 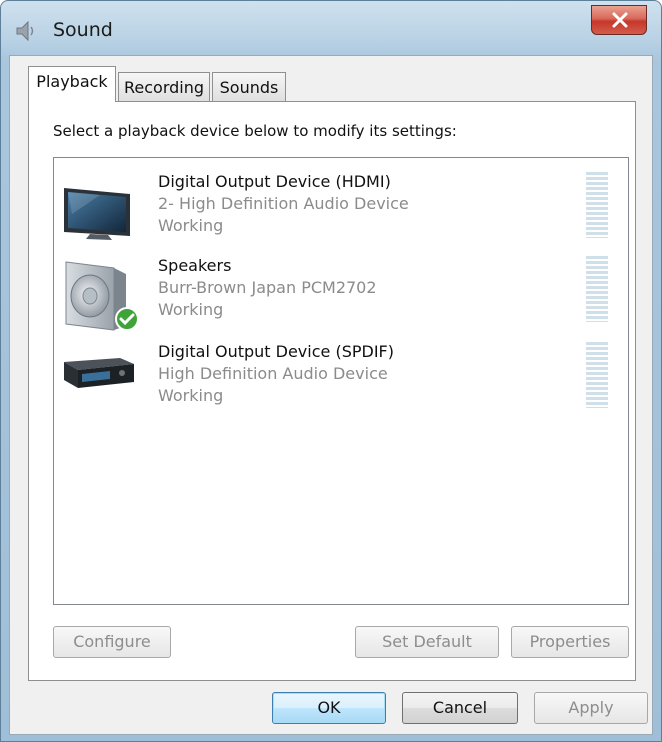 I want to click on set-default-button: Set Default, so click(x=427, y=642).